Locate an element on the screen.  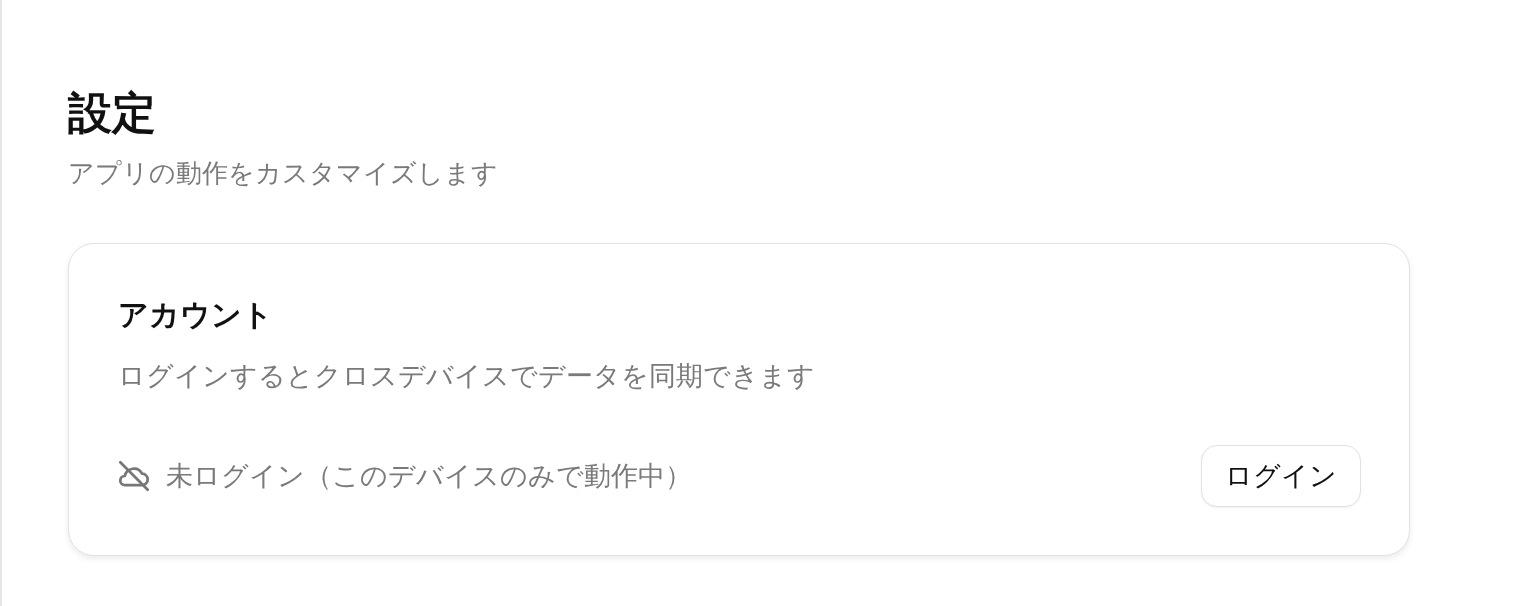
login-button: ログイン is located at coordinates (1281, 476).